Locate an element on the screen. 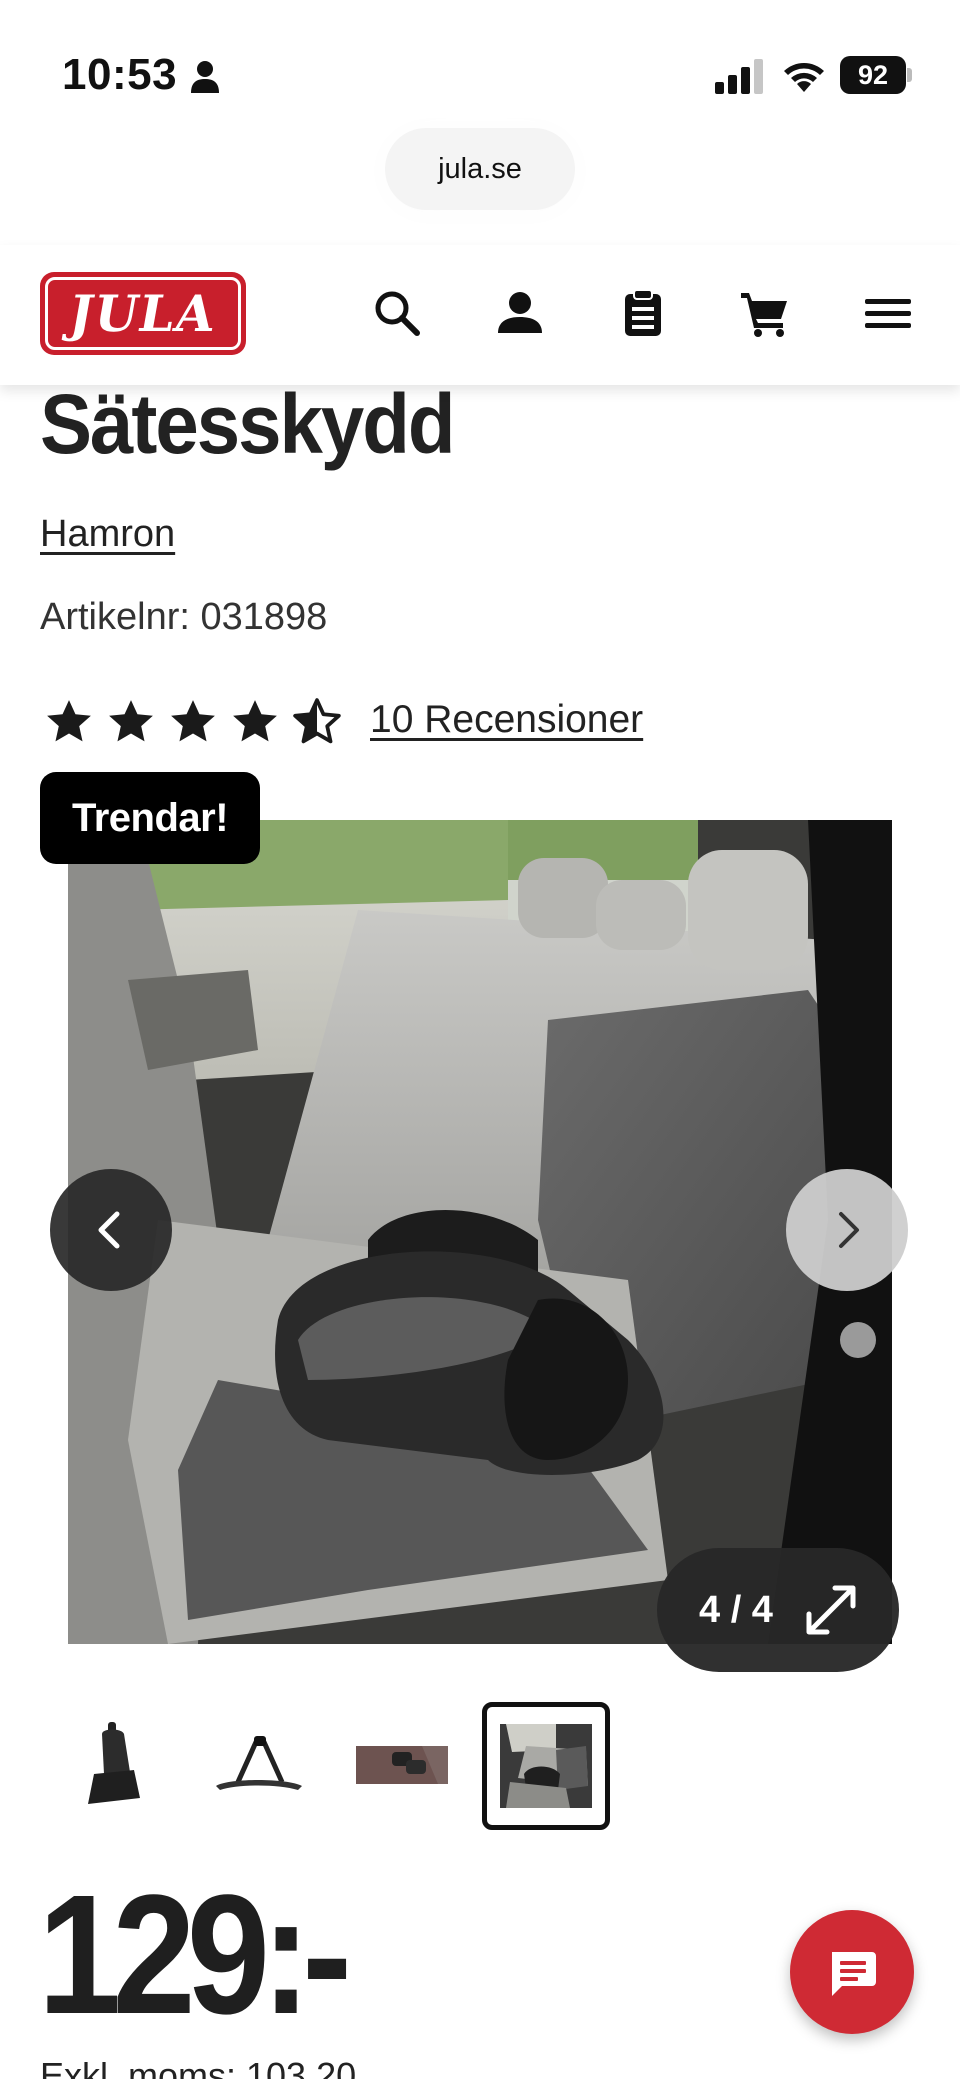  isofix-guides-thumb is located at coordinates (402, 1765).